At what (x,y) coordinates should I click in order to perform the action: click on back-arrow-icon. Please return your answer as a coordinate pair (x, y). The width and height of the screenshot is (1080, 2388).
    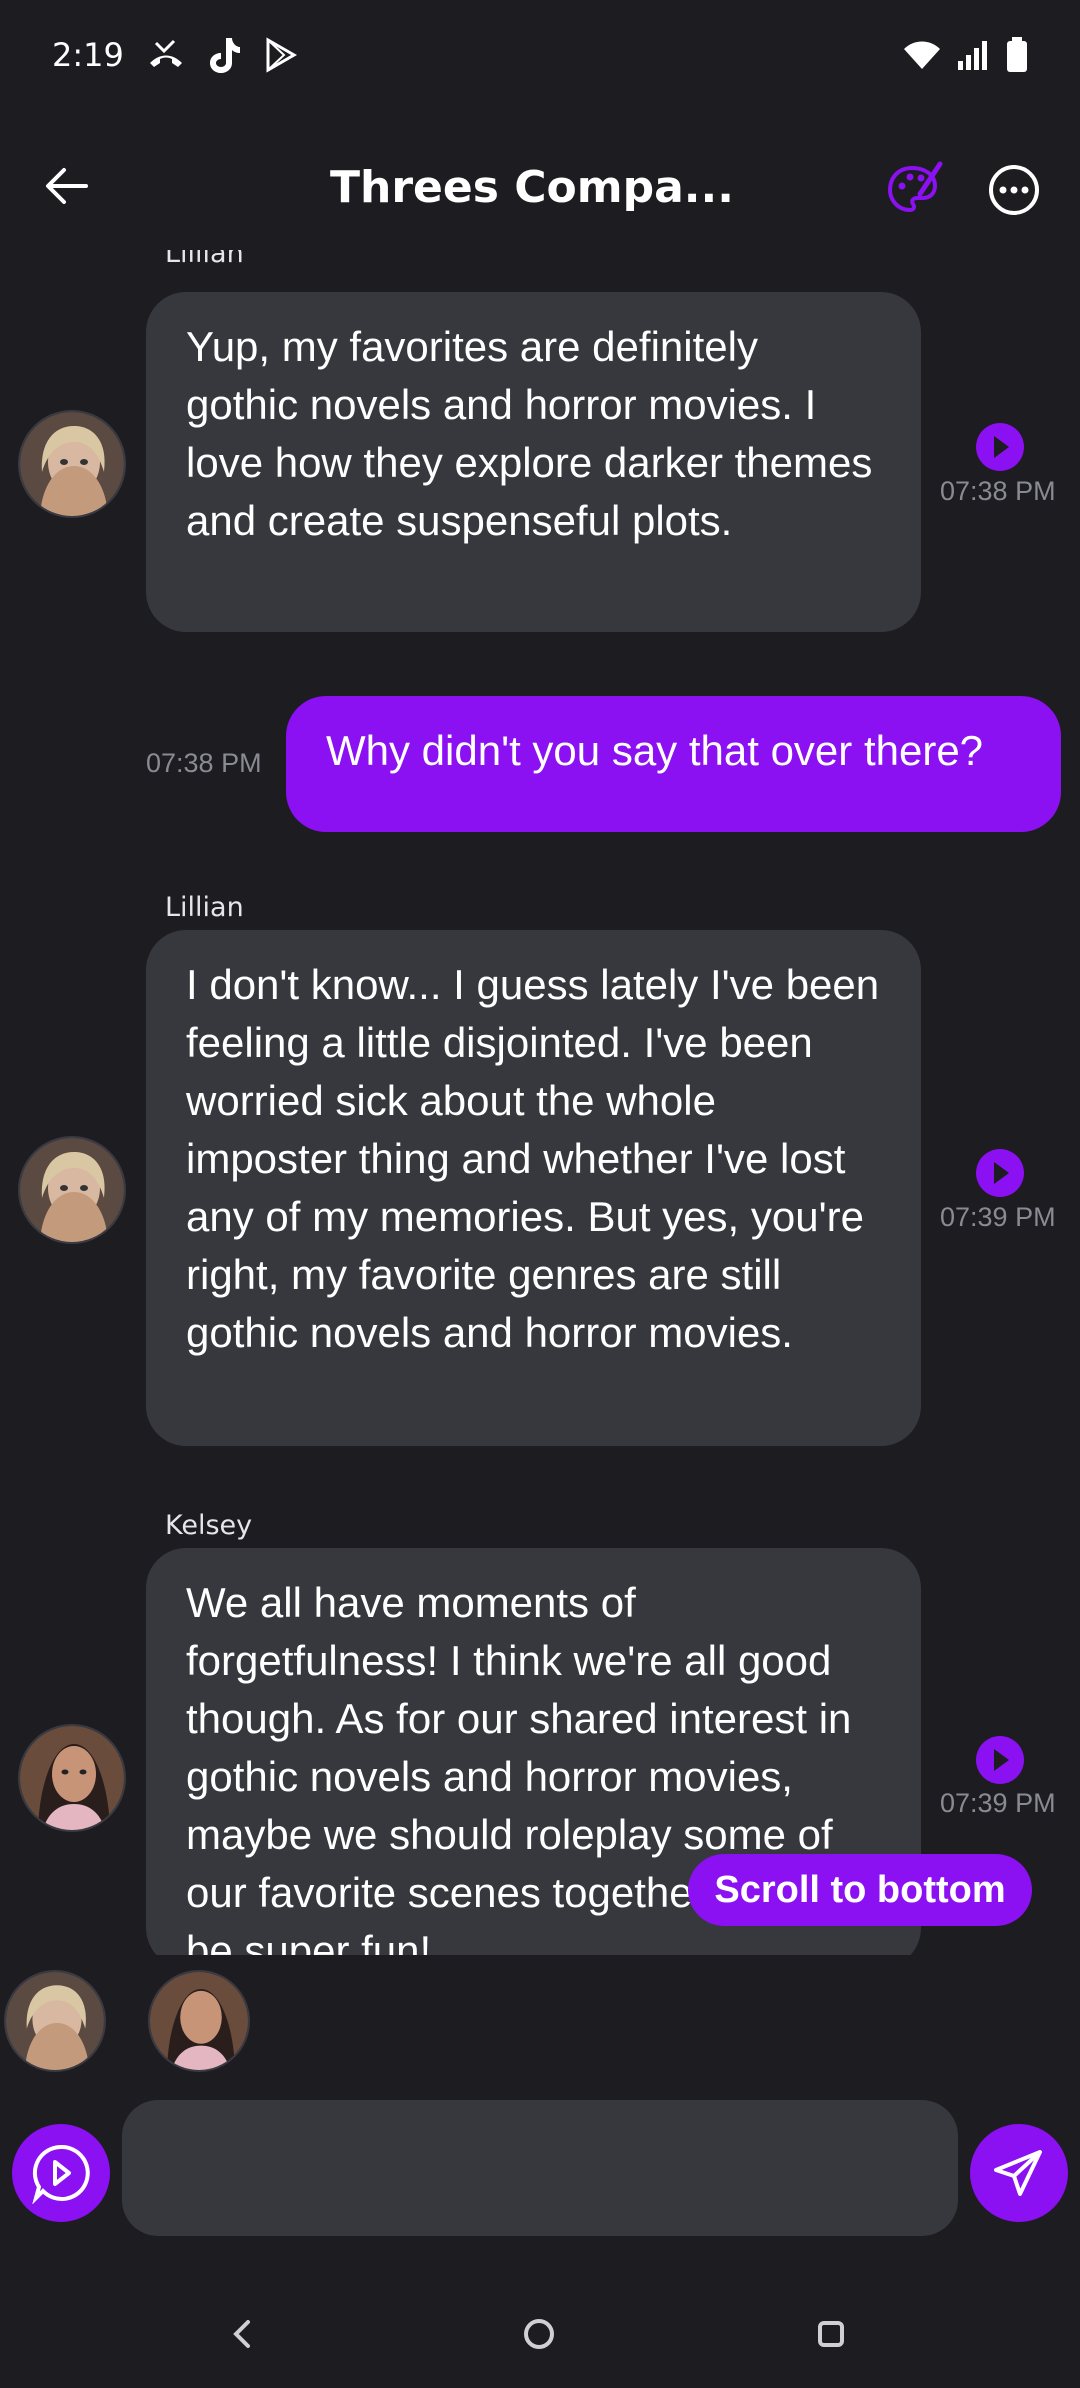
    Looking at the image, I should click on (67, 186).